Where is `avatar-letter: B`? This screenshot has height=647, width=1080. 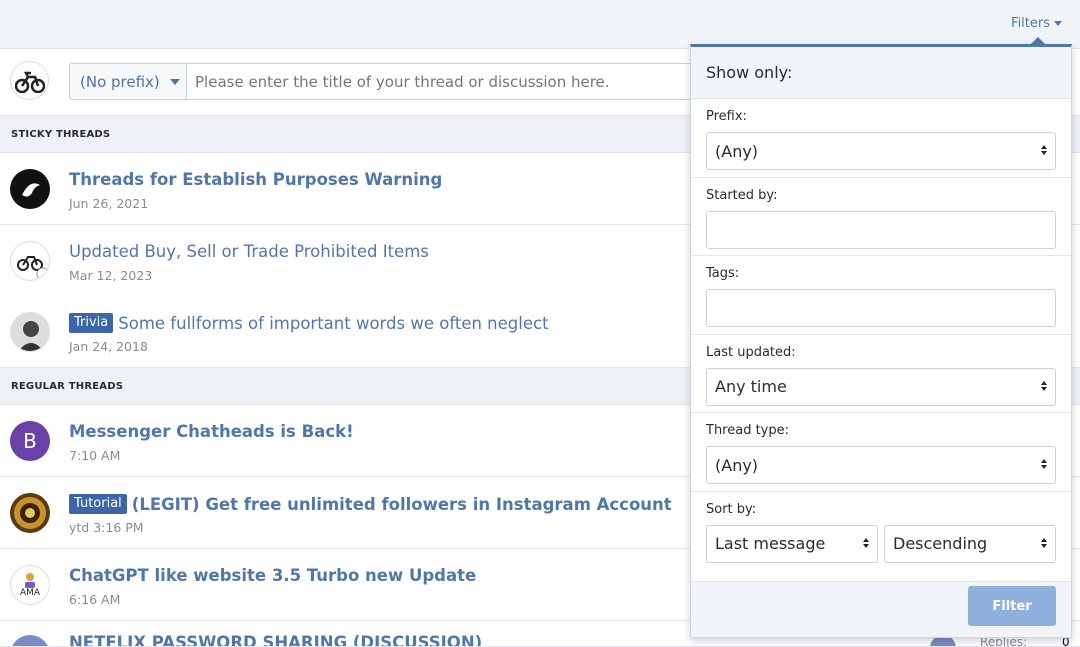 avatar-letter: B is located at coordinates (30, 441).